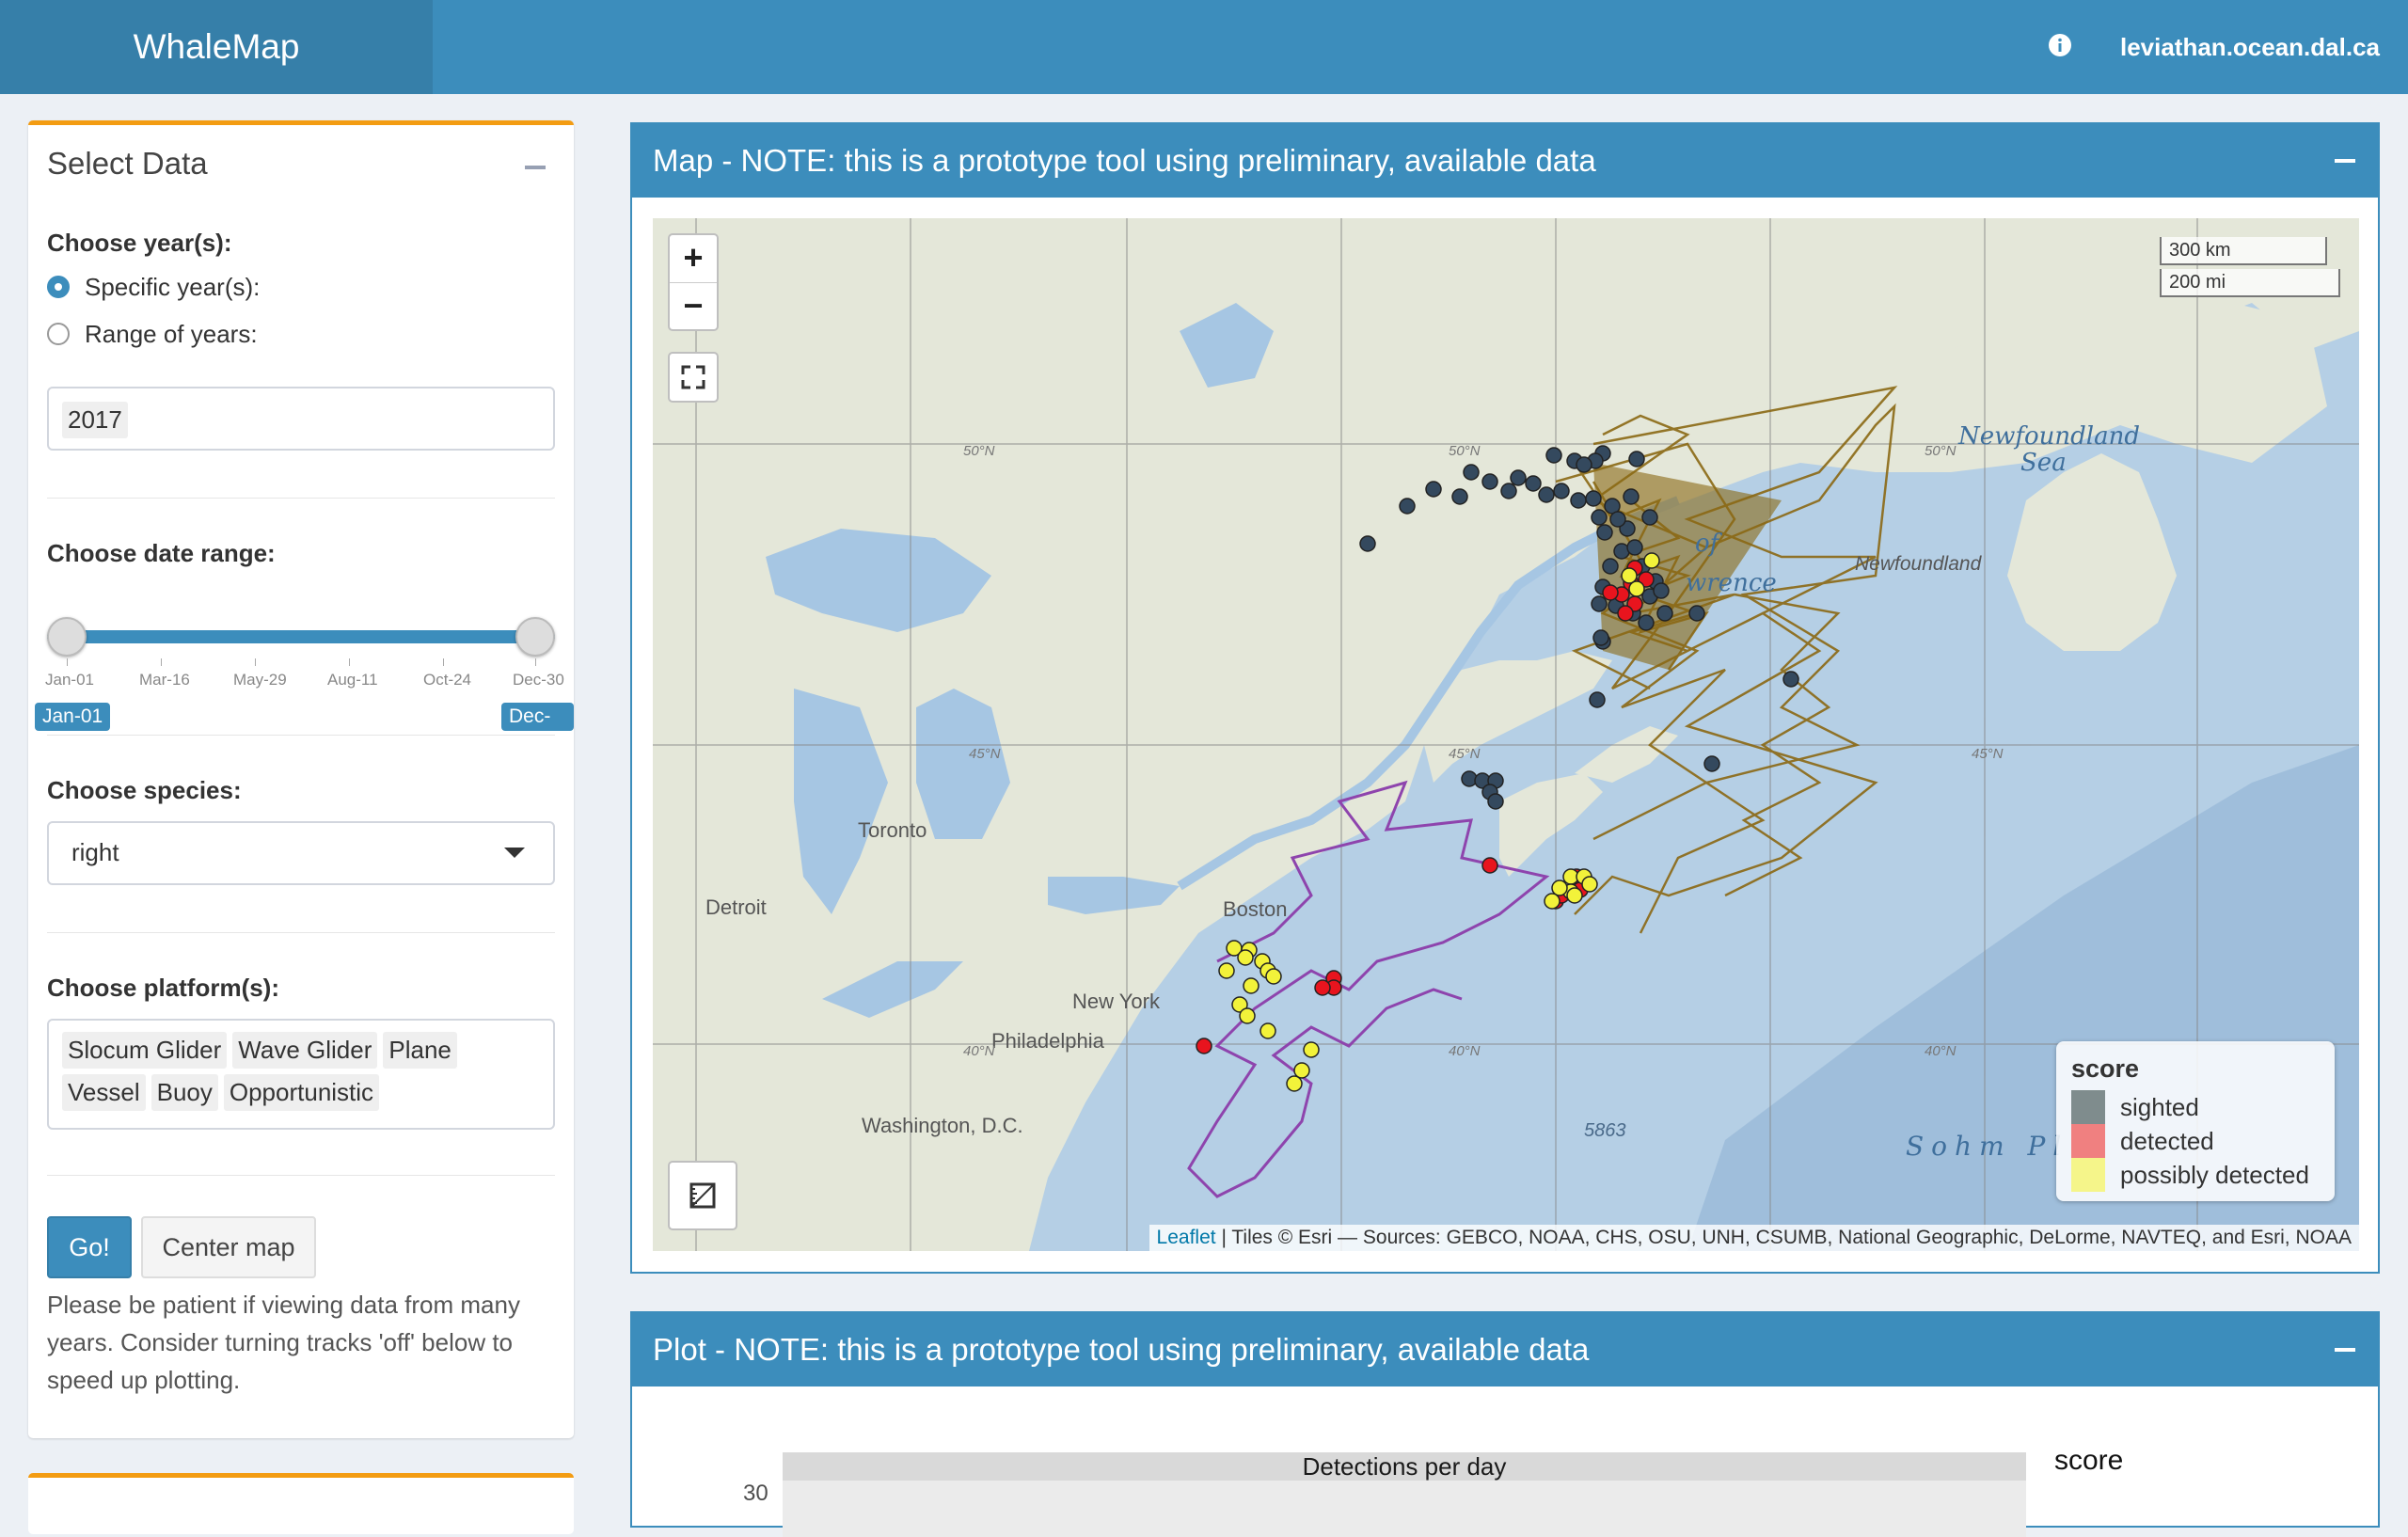 Image resolution: width=2408 pixels, height=1537 pixels. I want to click on platform-chip: Buoy, so click(184, 1092).